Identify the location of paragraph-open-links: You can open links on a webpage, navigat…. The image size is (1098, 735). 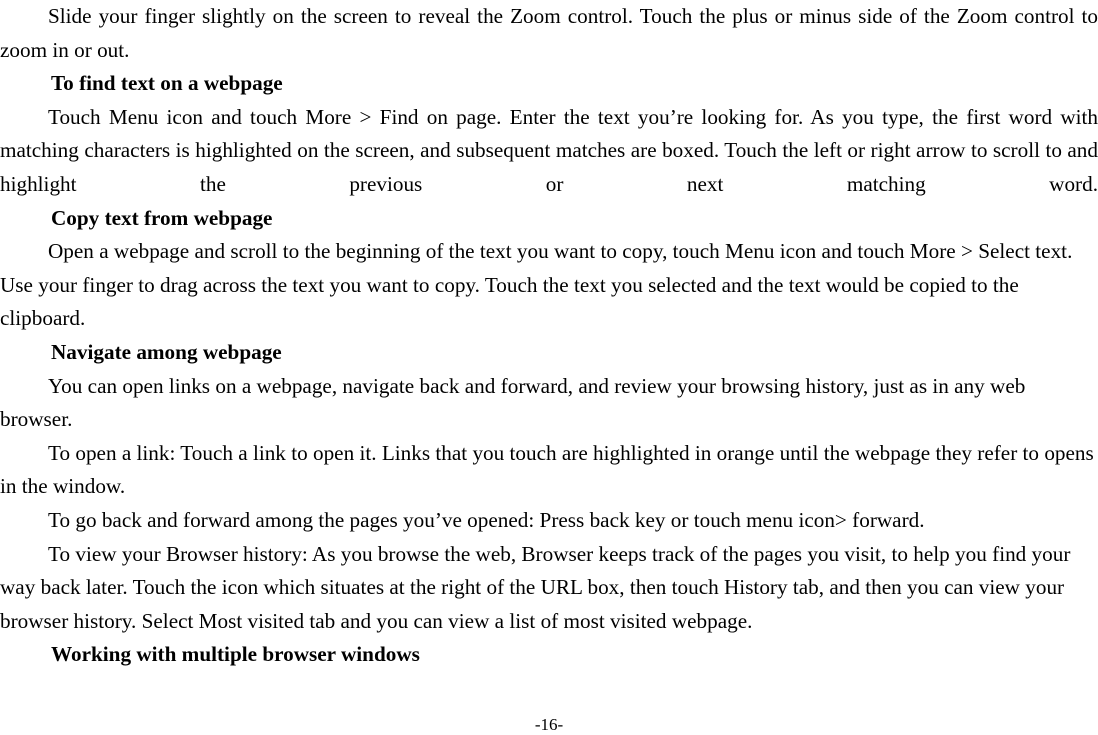
(513, 402).